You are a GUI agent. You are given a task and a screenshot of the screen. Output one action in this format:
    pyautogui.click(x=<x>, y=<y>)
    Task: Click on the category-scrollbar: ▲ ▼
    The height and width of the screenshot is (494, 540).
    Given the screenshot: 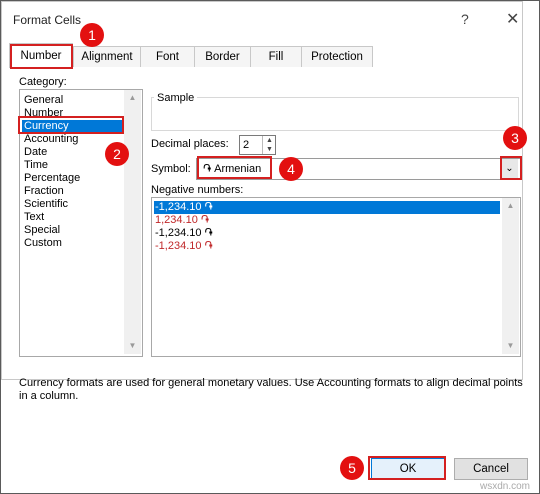 What is the action you would take?
    pyautogui.click(x=132, y=222)
    